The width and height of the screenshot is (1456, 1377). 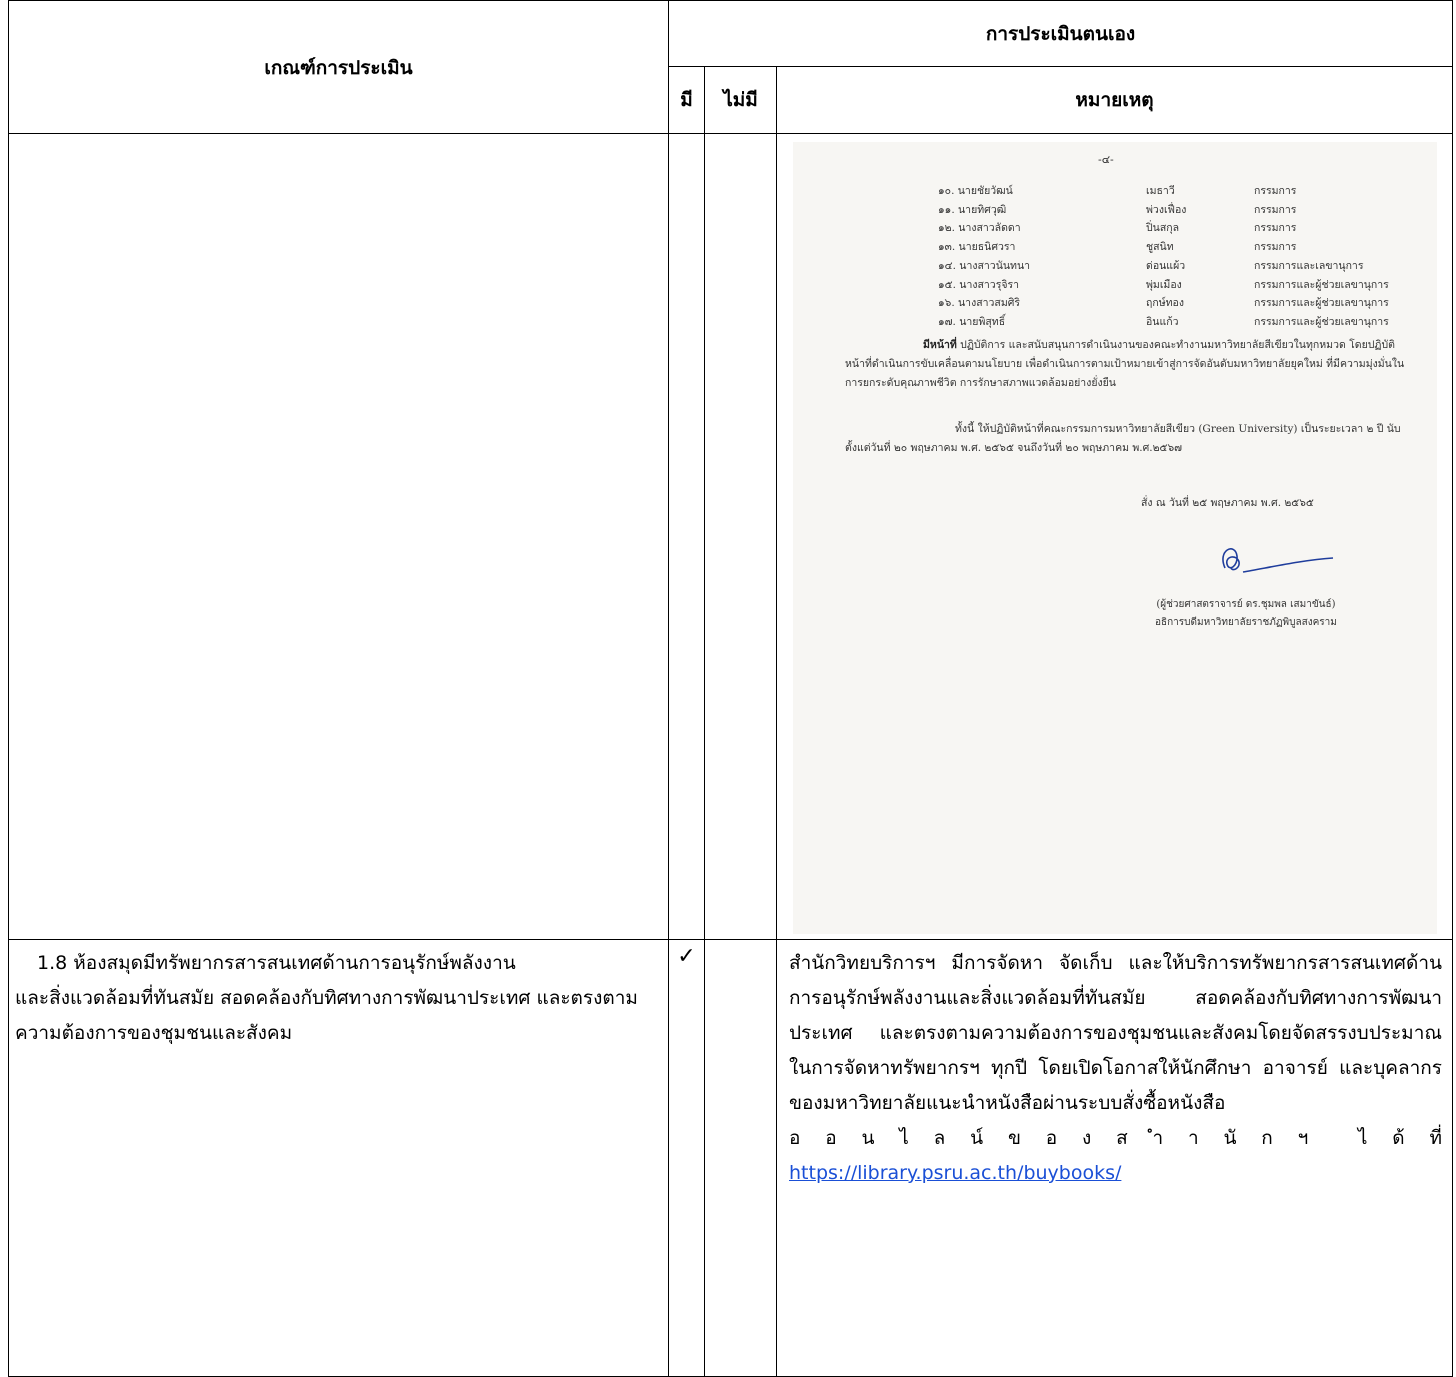 What do you see at coordinates (740, 100) in the screenshot?
I see `not-have-header: ไม่มี` at bounding box center [740, 100].